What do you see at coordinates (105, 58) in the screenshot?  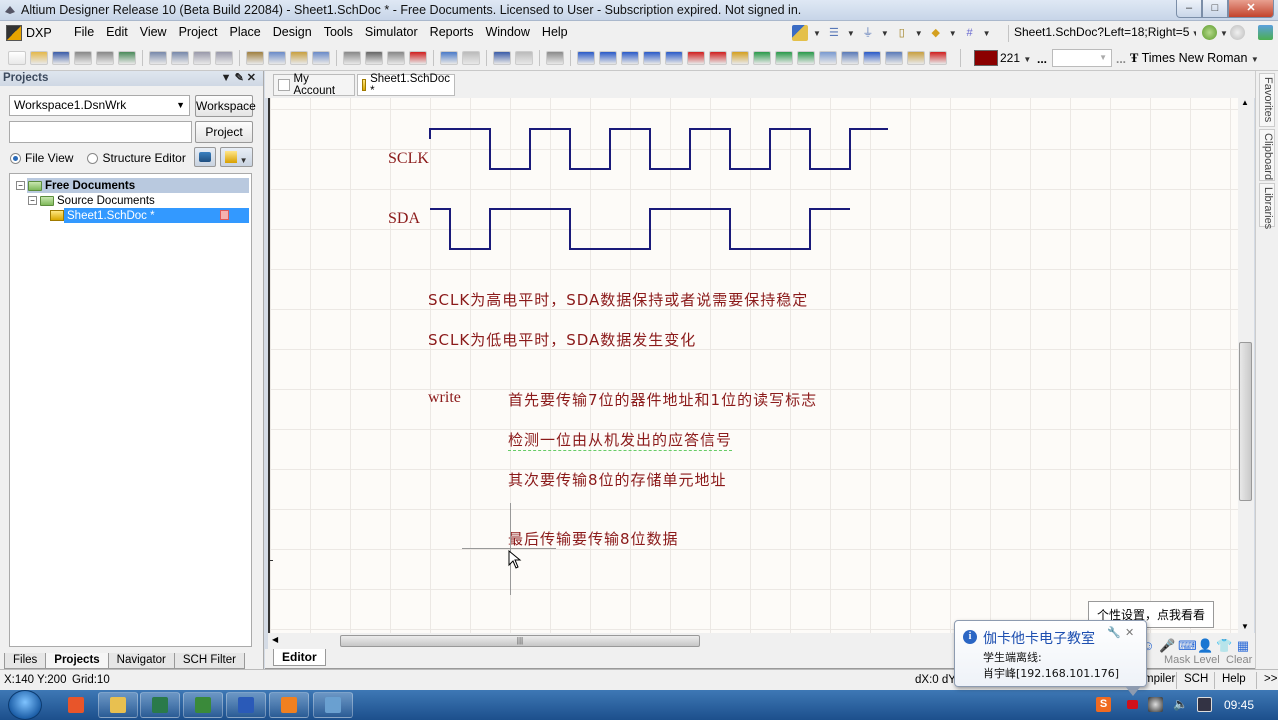 I see `print-preview-icon` at bounding box center [105, 58].